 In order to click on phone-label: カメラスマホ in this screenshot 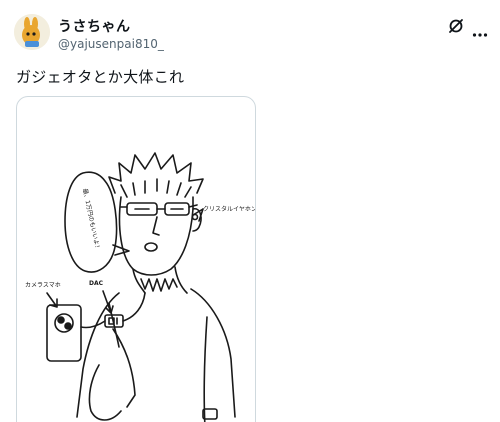, I will do `click(43, 285)`.